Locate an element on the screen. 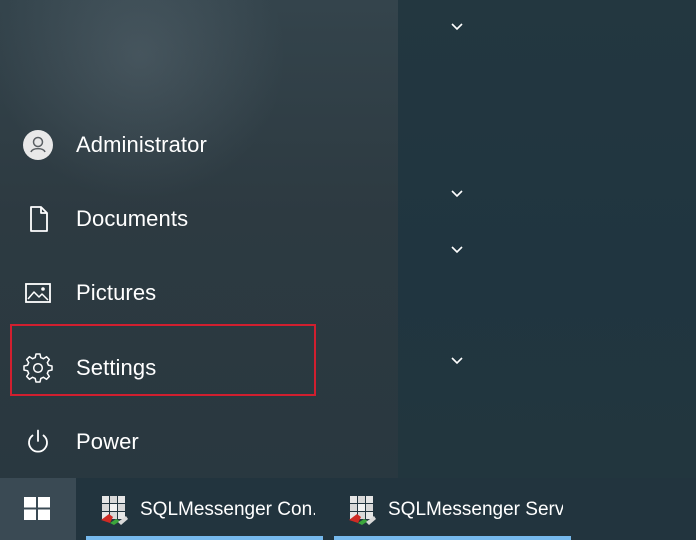 This screenshot has height=540, width=696. pictures-icon is located at coordinates (38, 293).